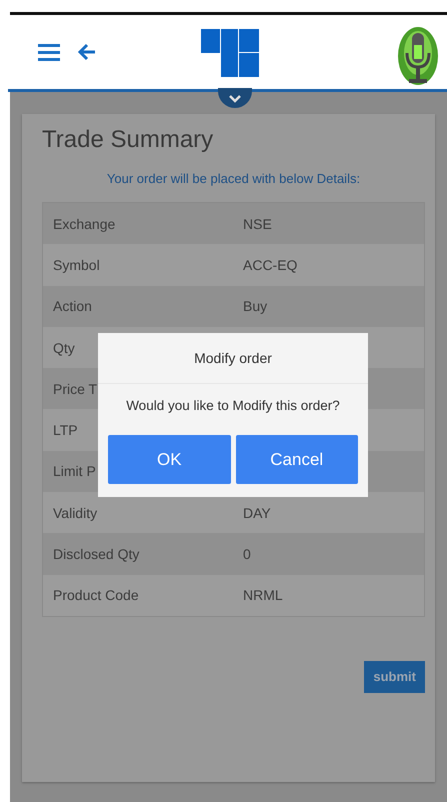 The image size is (447, 802). Describe the element at coordinates (96, 554) in the screenshot. I see `detail-label: Disclosed Qty` at that location.